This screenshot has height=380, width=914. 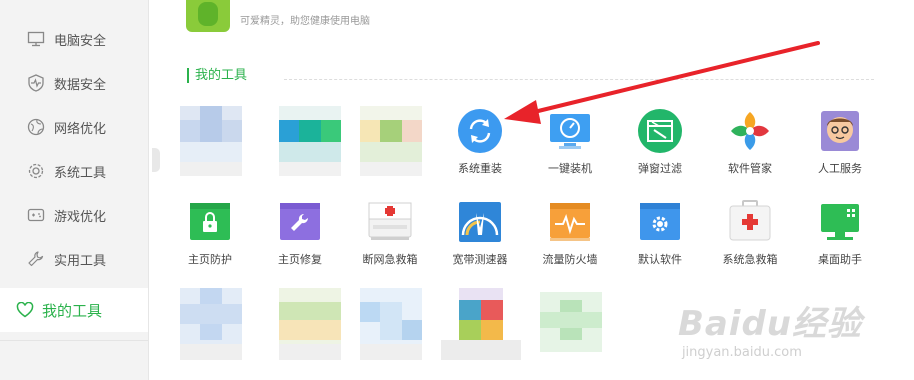 I want to click on baidu-watermark: Baidu经验 jingyan.baidu.com, so click(x=770, y=328).